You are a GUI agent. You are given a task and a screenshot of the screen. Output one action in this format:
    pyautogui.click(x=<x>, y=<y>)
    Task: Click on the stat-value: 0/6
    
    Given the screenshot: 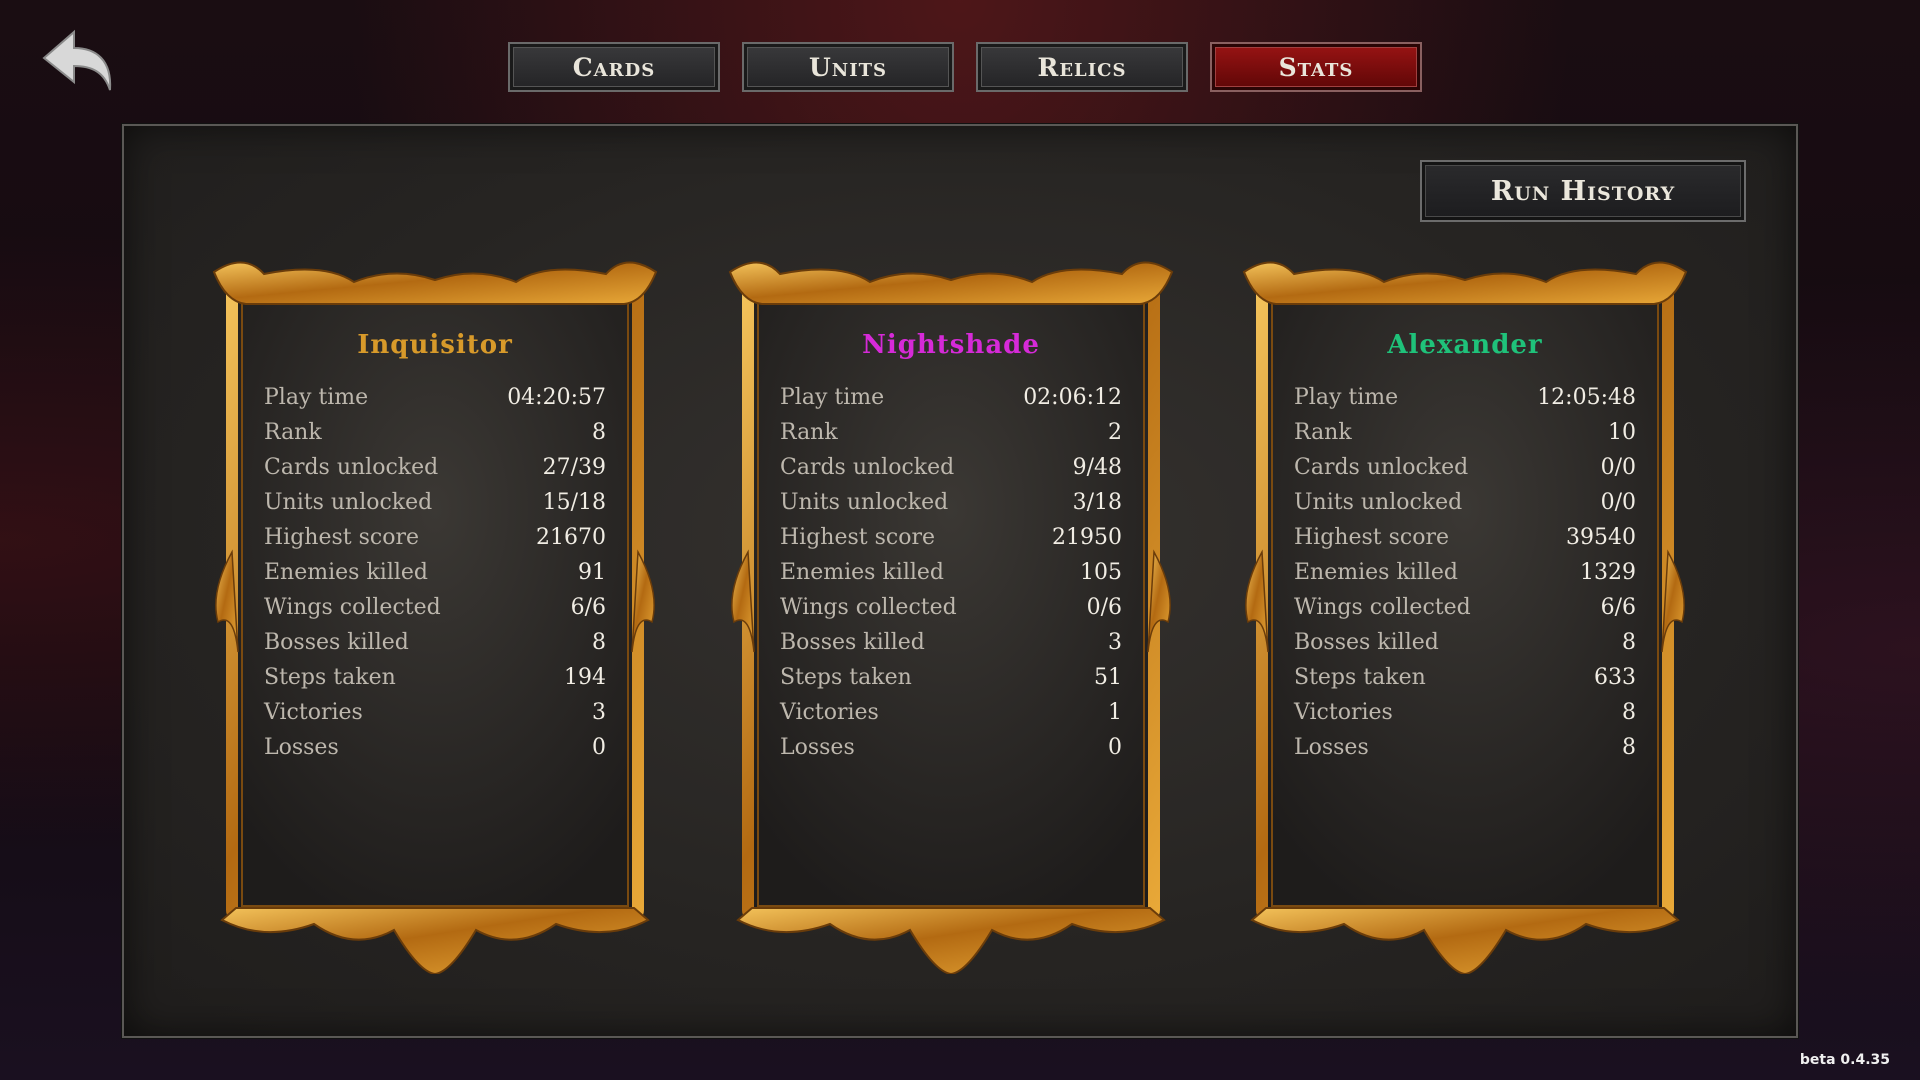 What is the action you would take?
    pyautogui.click(x=1104, y=607)
    